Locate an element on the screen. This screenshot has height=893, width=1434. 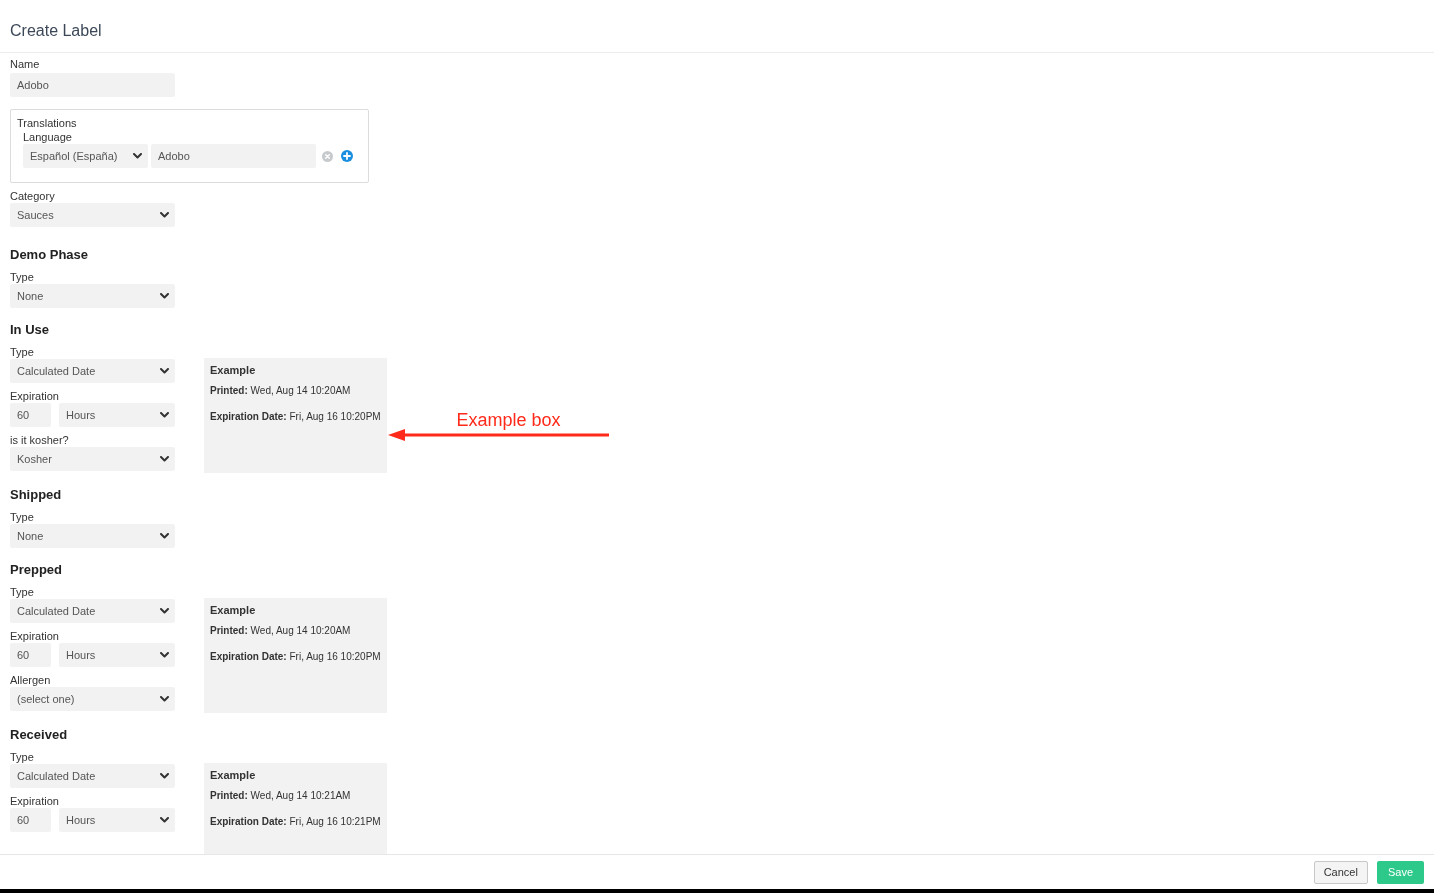
field-label: Allergen is located at coordinates (30, 680).